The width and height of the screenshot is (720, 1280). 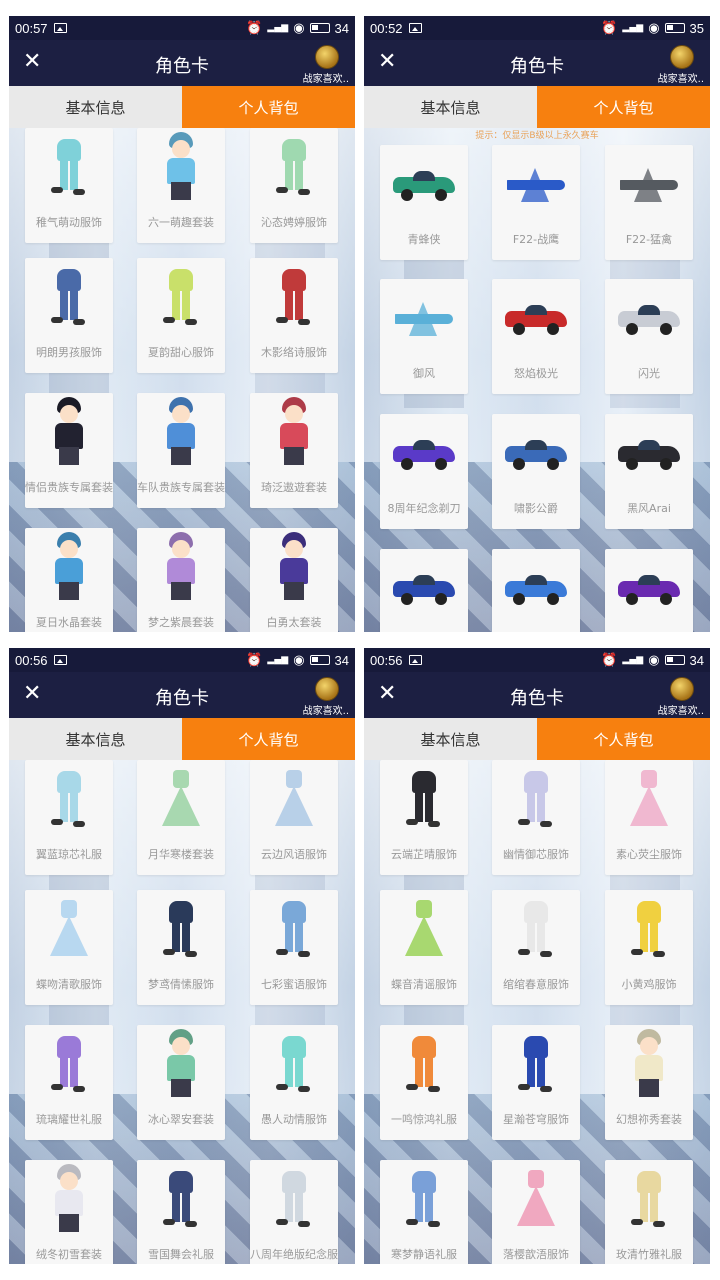 What do you see at coordinates (181, 947) in the screenshot?
I see `bag-item-card: 梦鸢倩愫服饰` at bounding box center [181, 947].